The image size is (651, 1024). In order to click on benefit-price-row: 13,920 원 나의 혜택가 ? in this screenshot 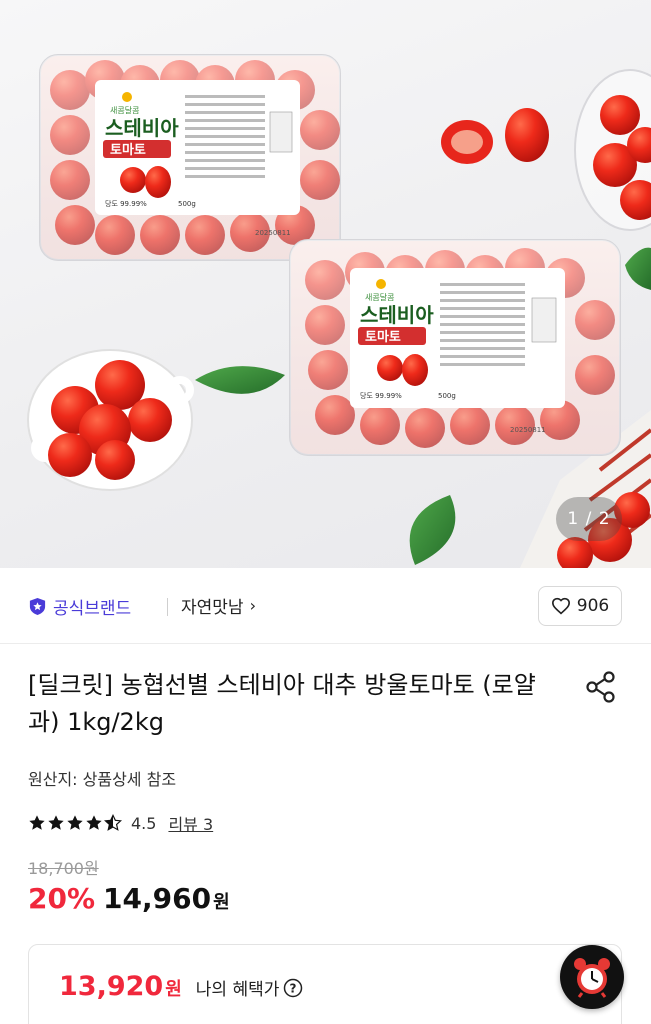, I will do `click(181, 986)`.